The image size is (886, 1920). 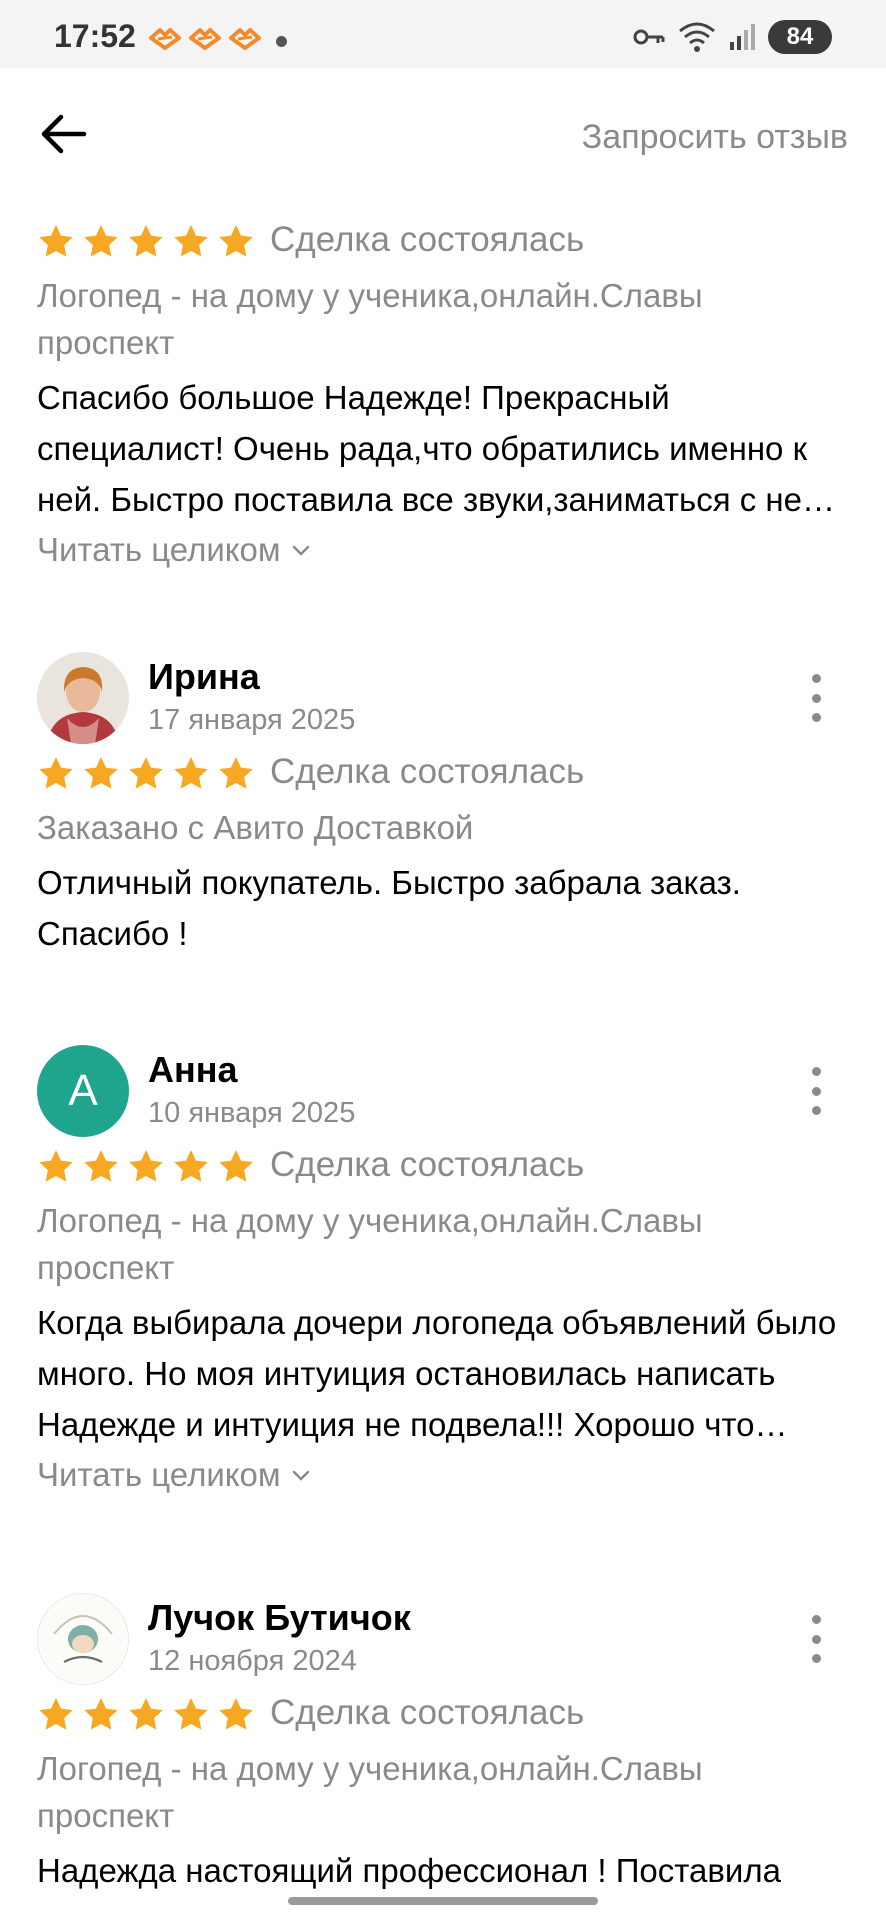 What do you see at coordinates (443, 133) in the screenshot?
I see `top-bar: Запросить отзыв` at bounding box center [443, 133].